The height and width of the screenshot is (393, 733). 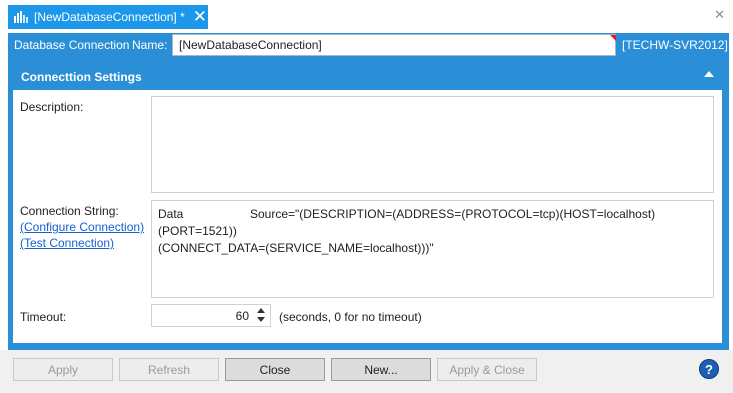 What do you see at coordinates (82, 227) in the screenshot?
I see `configure-connection-link: (Configure Connection)` at bounding box center [82, 227].